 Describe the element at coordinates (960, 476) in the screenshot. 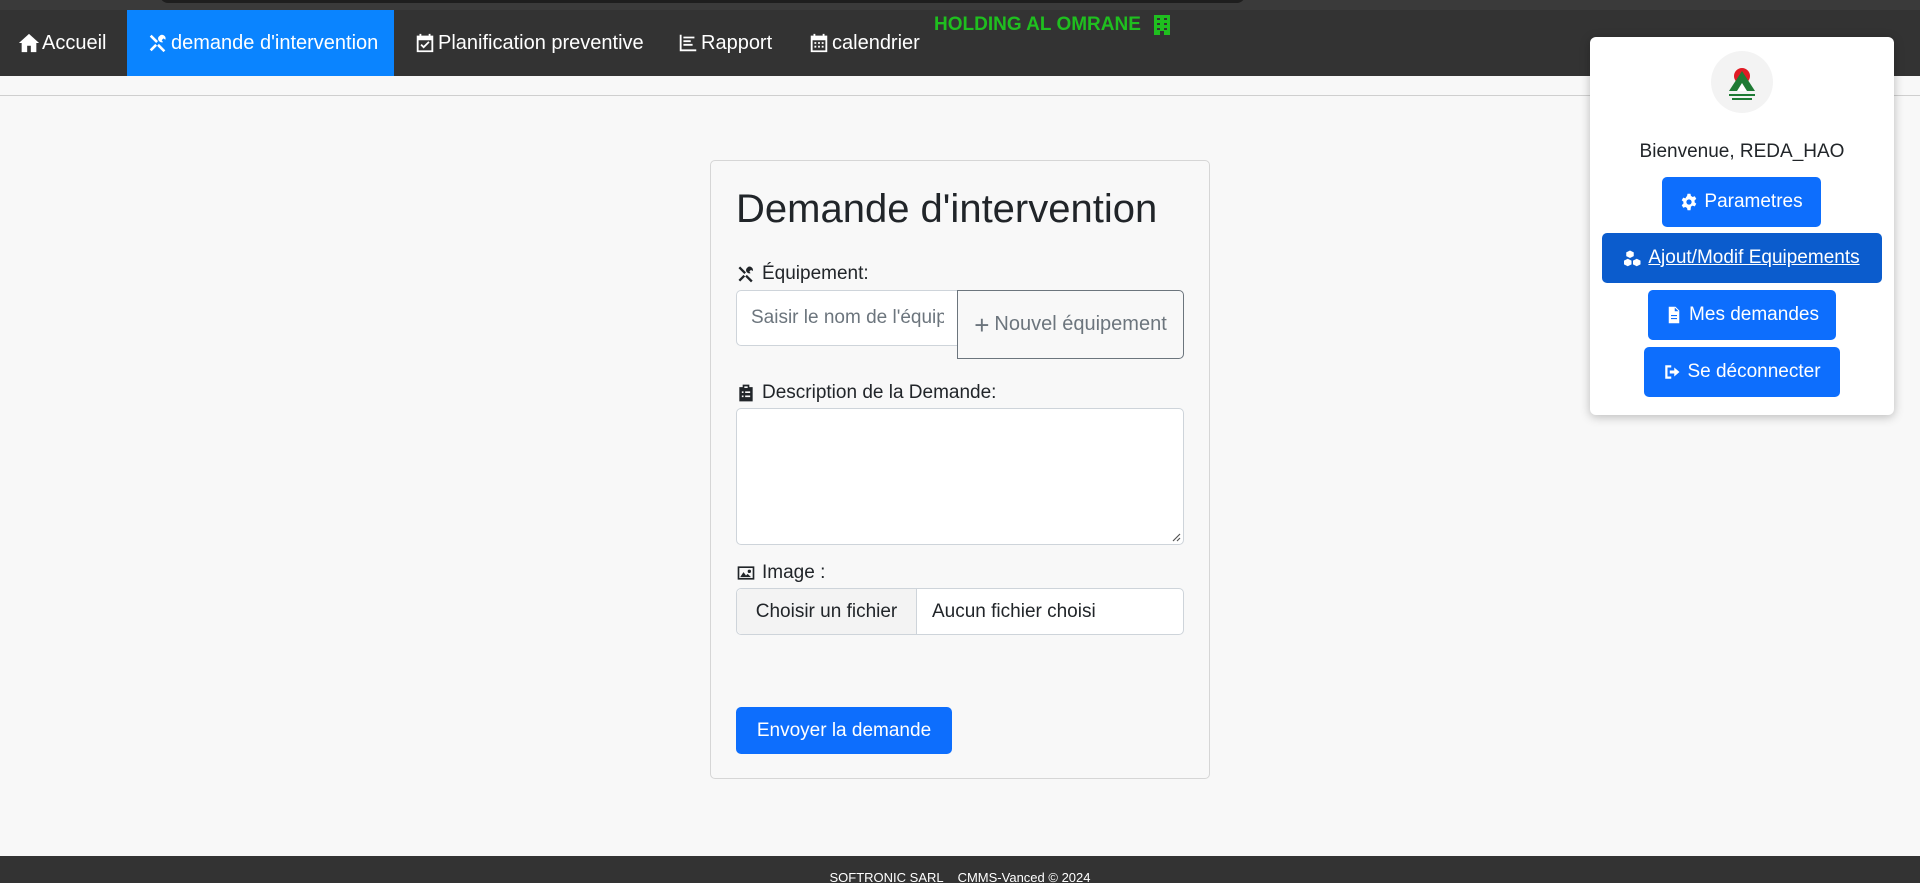

I see `description-textarea` at that location.